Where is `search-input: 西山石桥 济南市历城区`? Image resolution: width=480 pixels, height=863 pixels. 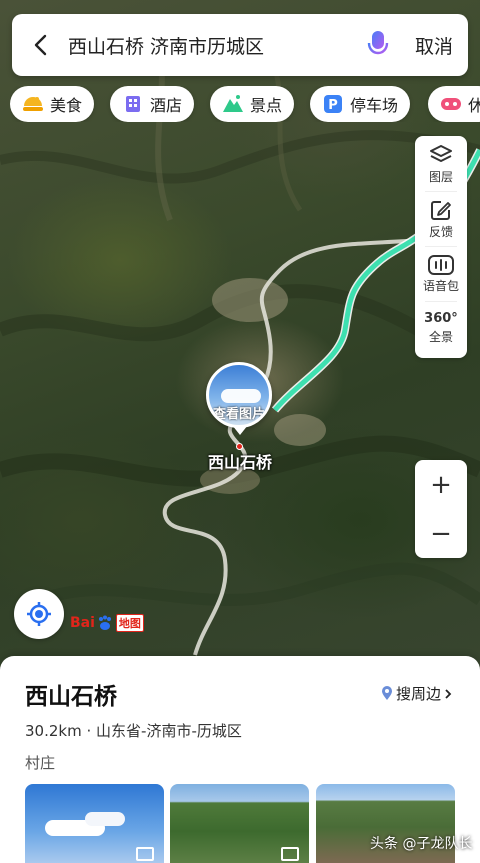 search-input: 西山石桥 济南市历城区 is located at coordinates (212, 45).